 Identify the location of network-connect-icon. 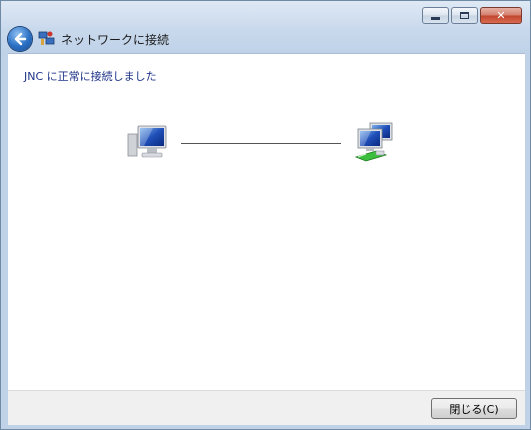
(46, 38).